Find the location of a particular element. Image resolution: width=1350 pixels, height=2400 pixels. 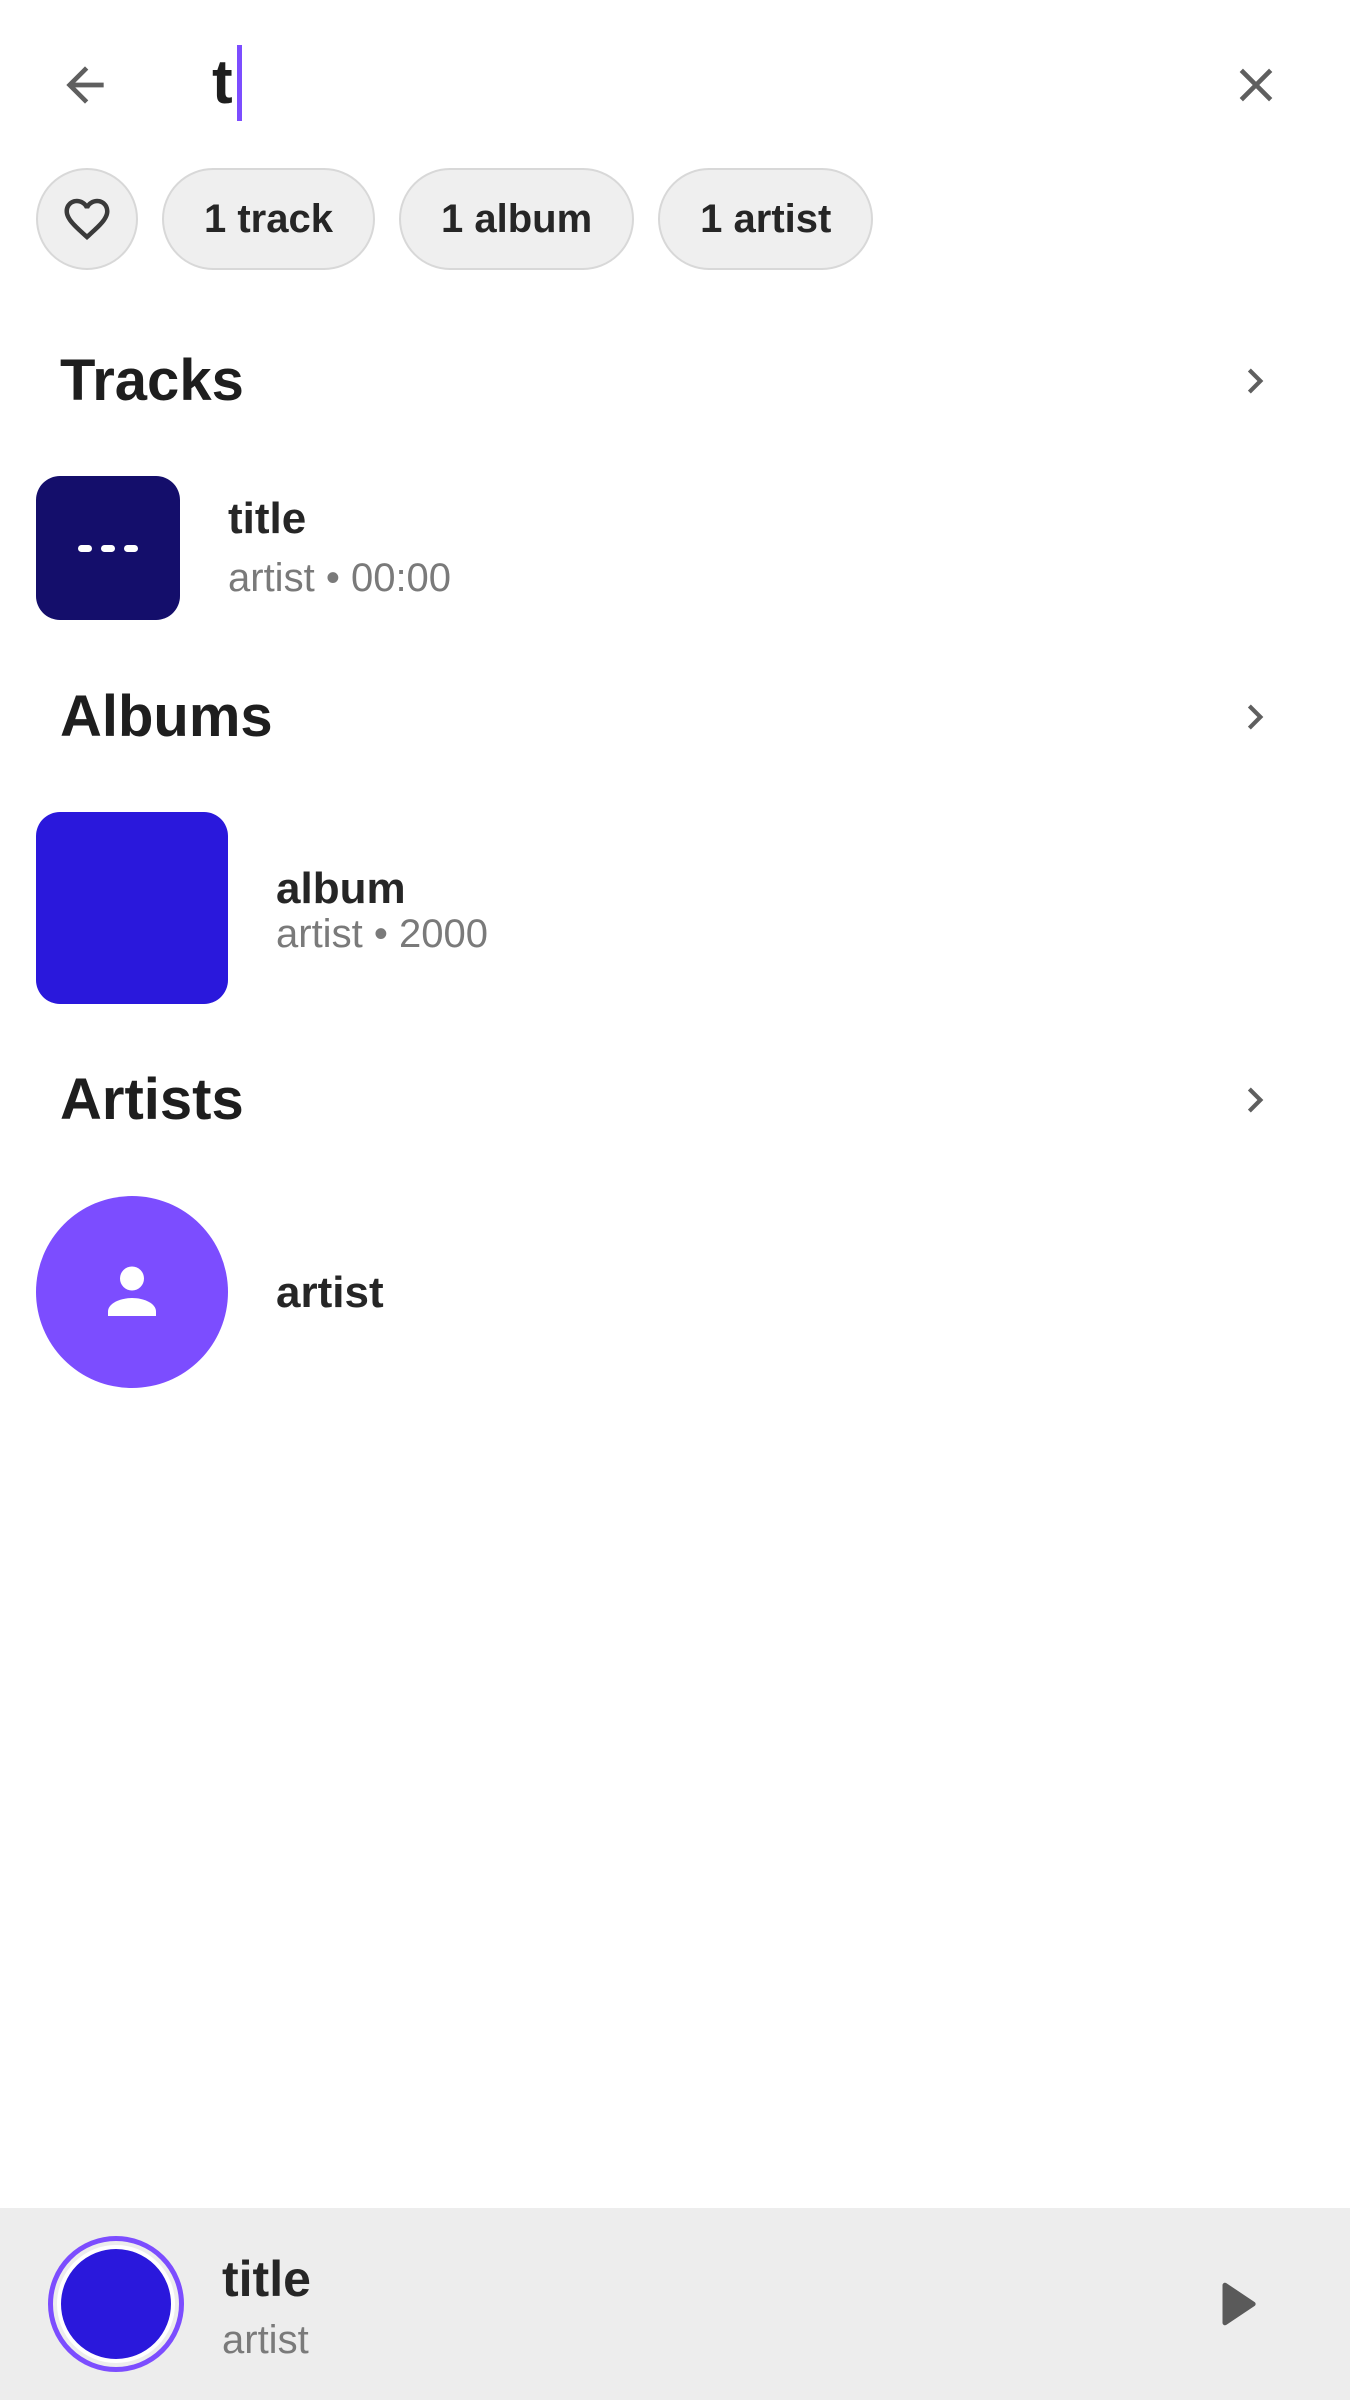

more-dots-icon is located at coordinates (108, 548).